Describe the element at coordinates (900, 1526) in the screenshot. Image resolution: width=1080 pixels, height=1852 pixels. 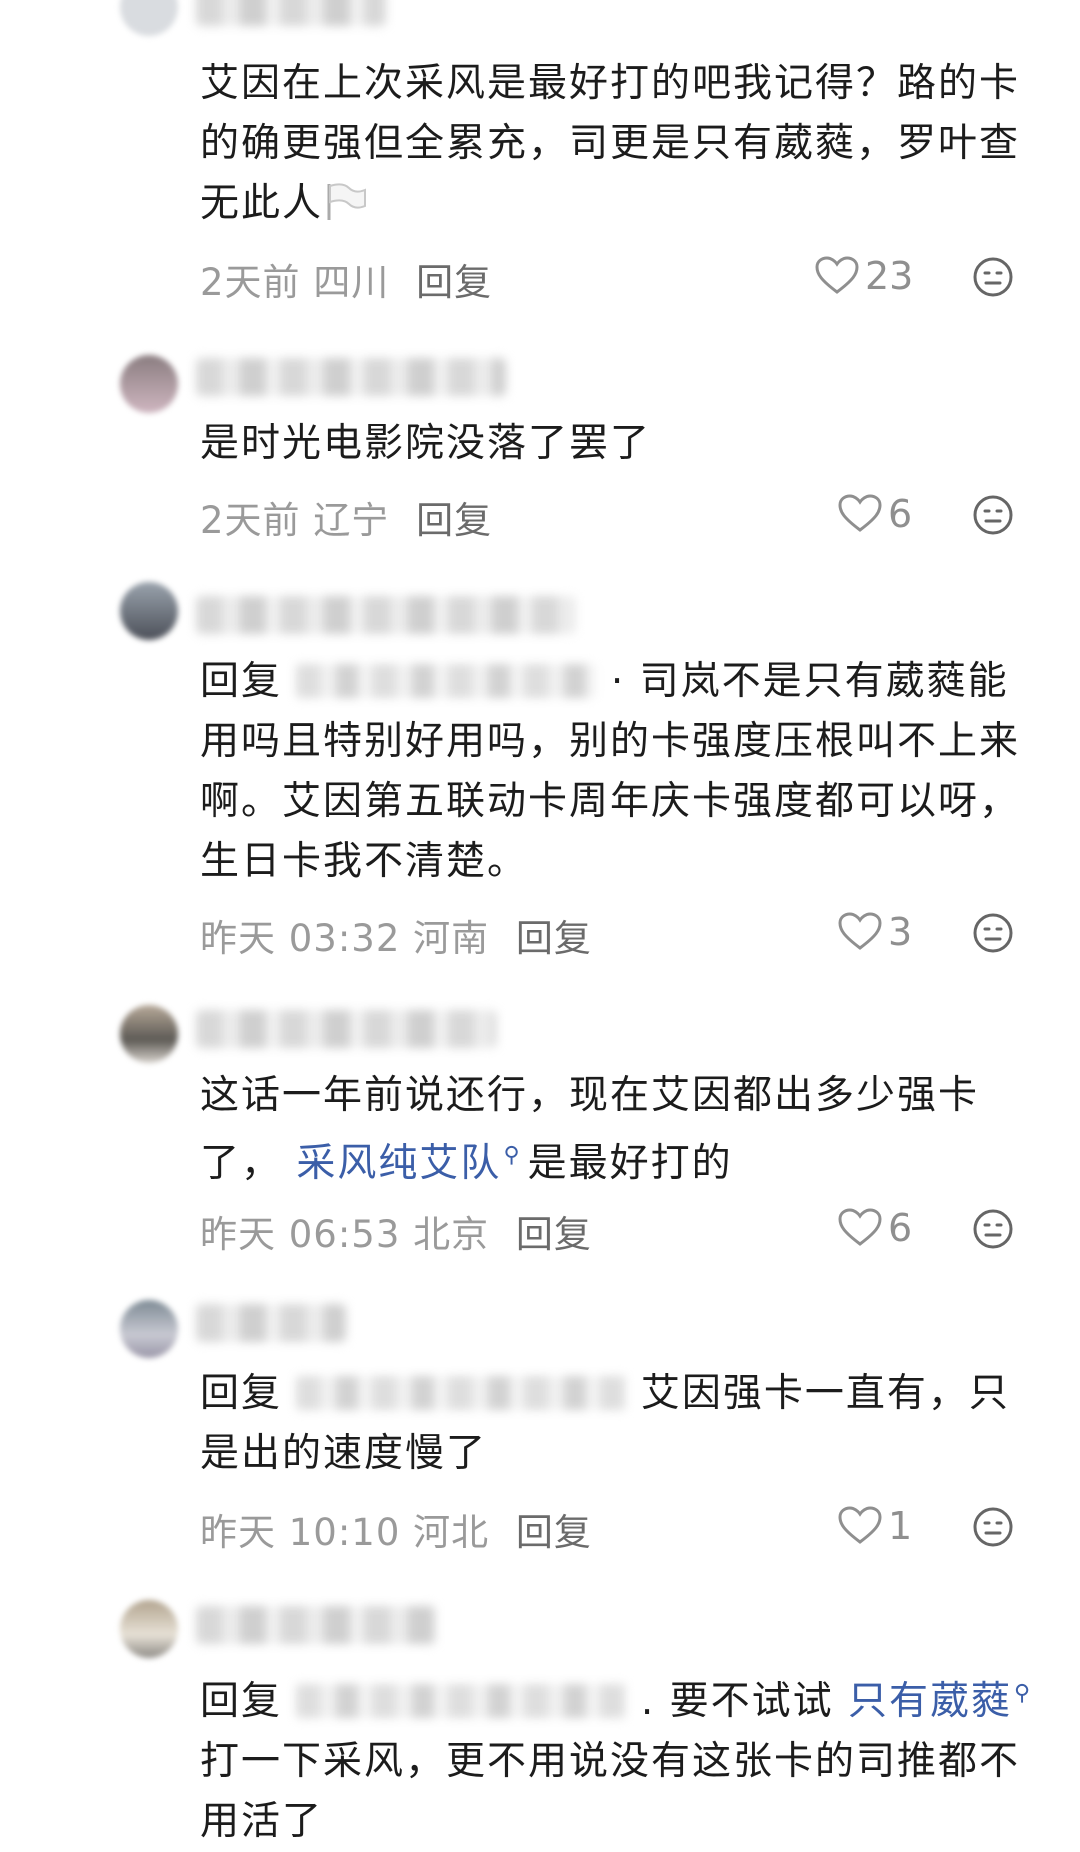
I see `like-count: 1` at that location.